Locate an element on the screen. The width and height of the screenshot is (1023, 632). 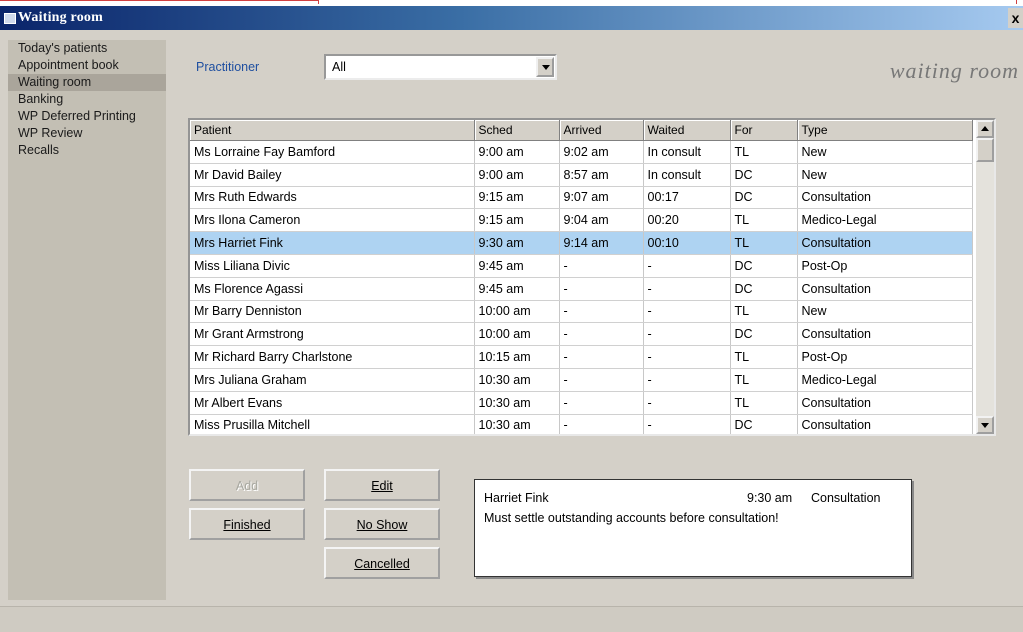
no-show-button: No Show is located at coordinates (382, 524).